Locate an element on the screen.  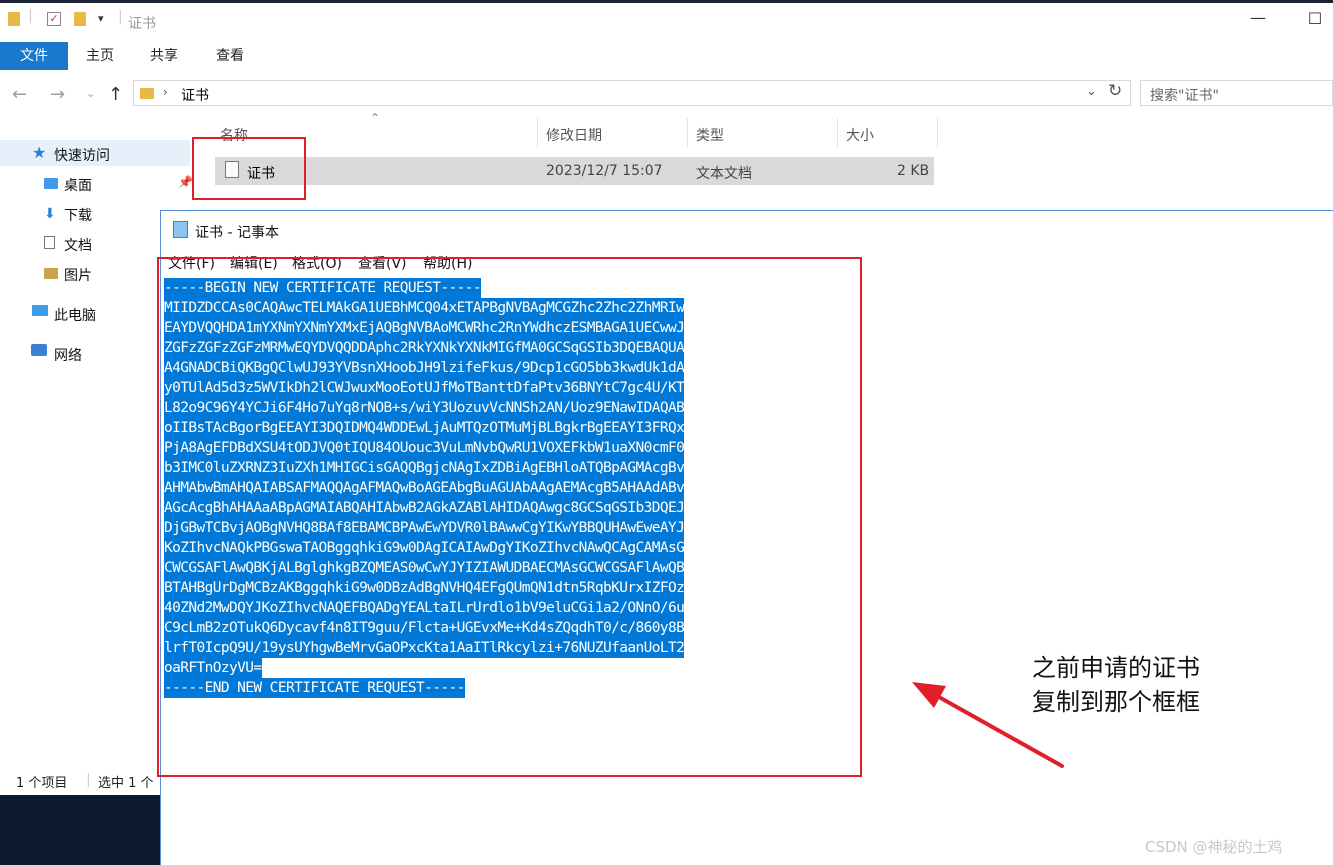
column-size: 大小 is located at coordinates (860, 135).